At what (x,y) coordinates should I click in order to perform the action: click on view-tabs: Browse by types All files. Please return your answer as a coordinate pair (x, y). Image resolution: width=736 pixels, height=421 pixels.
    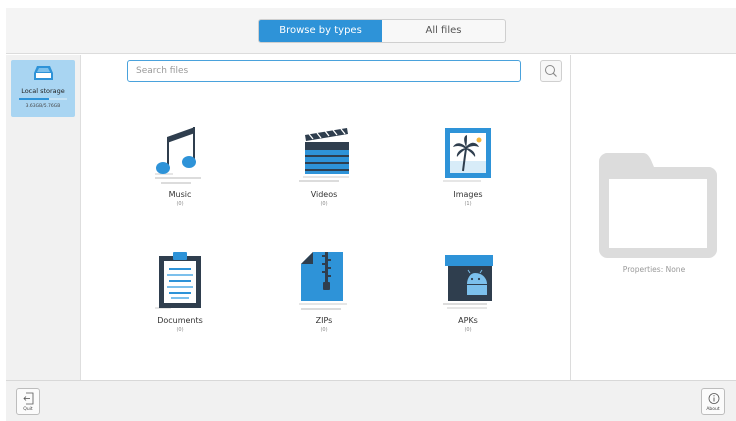
    Looking at the image, I should click on (382, 31).